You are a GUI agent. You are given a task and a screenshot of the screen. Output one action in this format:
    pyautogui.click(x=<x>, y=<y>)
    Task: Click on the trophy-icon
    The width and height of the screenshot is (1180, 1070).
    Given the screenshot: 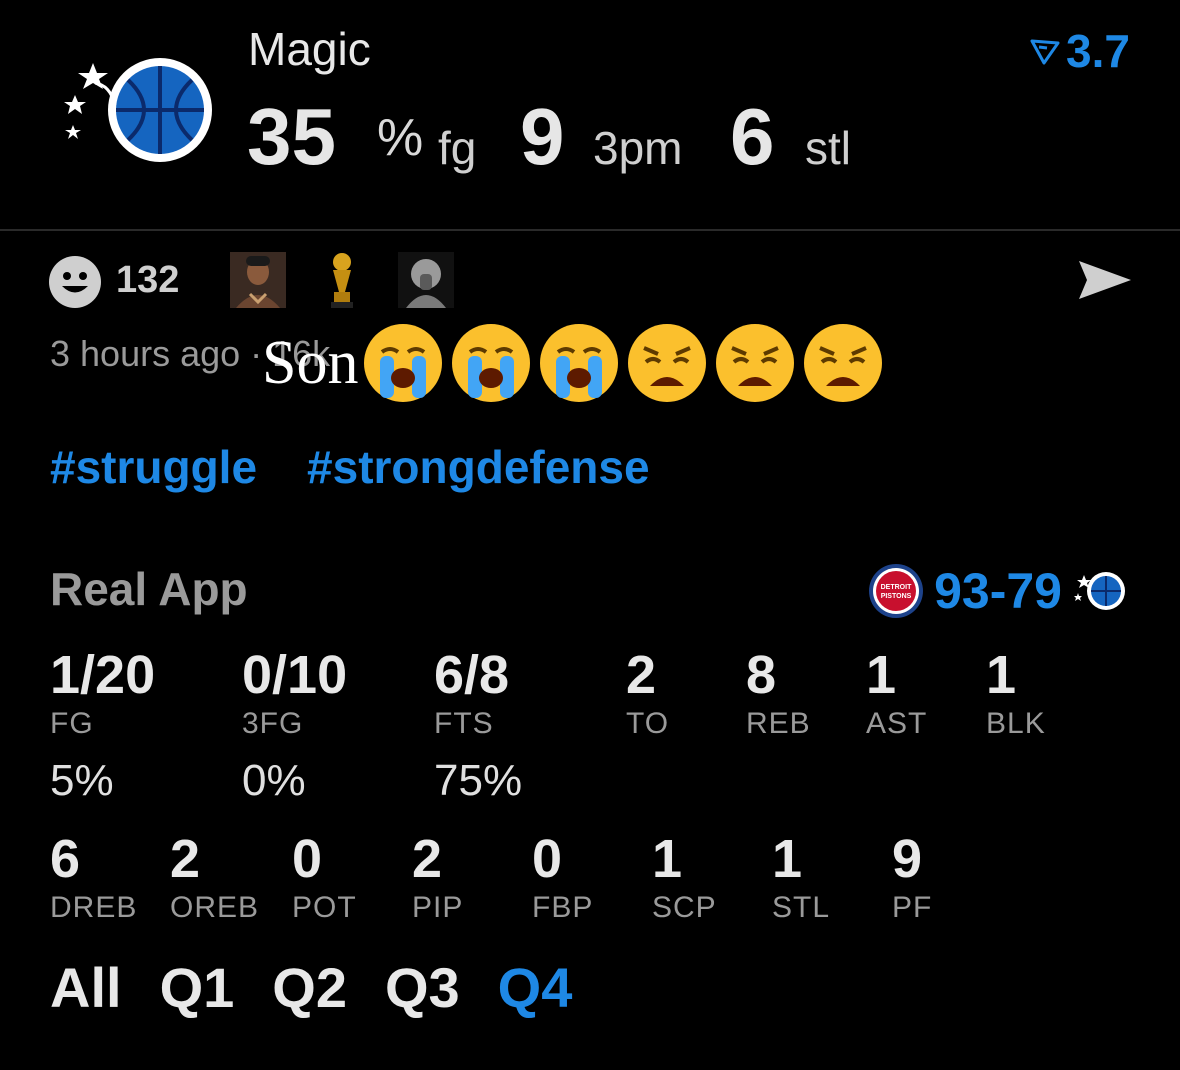 What is the action you would take?
    pyautogui.click(x=342, y=280)
    